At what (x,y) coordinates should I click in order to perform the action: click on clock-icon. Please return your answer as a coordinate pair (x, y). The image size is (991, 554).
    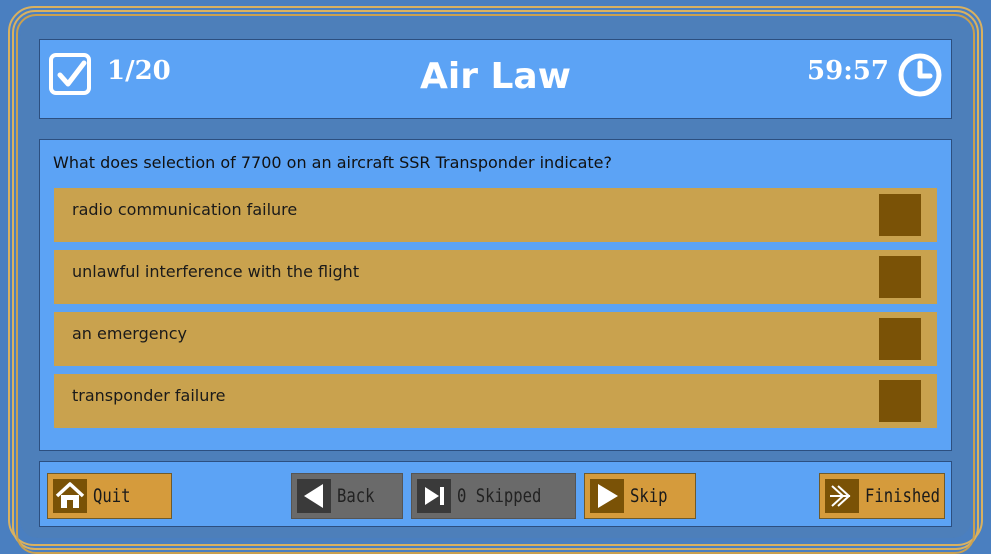
    Looking at the image, I should click on (920, 75).